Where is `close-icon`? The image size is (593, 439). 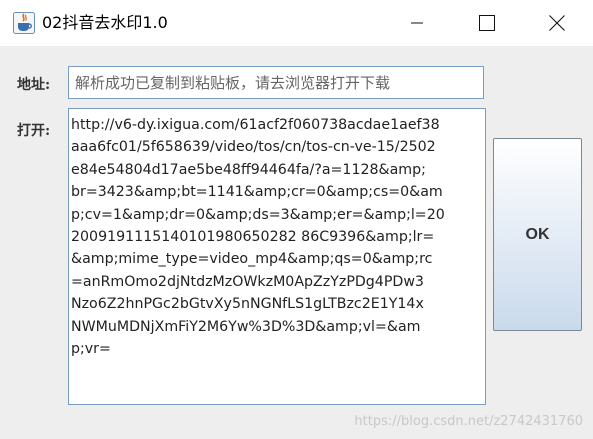
close-icon is located at coordinates (557, 23).